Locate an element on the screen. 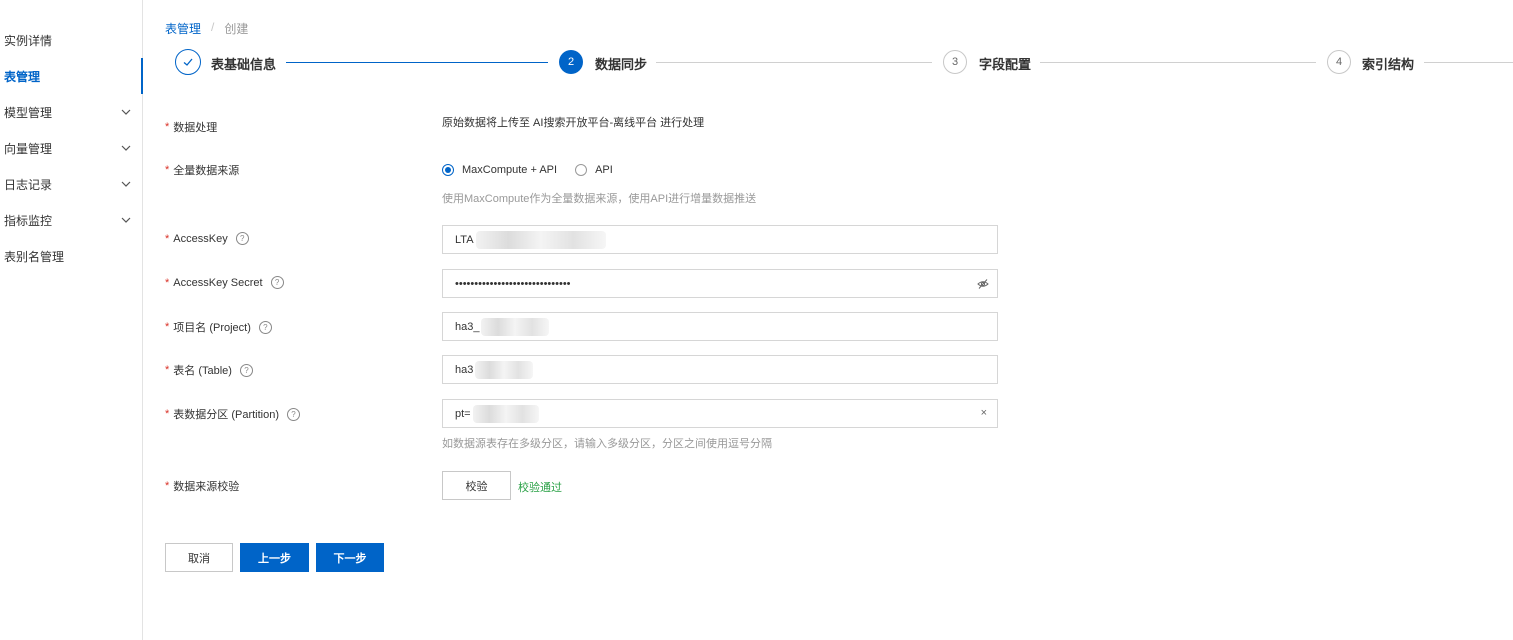 This screenshot has height=640, width=1513. access-key-input: LTA is located at coordinates (720, 239).